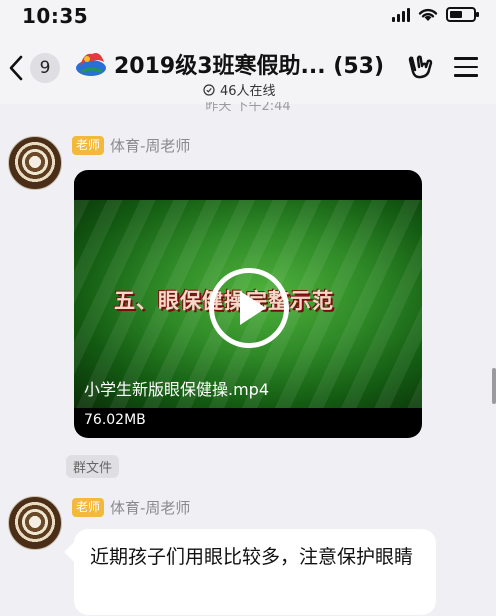 This screenshot has height=616, width=496. I want to click on play-button, so click(249, 308).